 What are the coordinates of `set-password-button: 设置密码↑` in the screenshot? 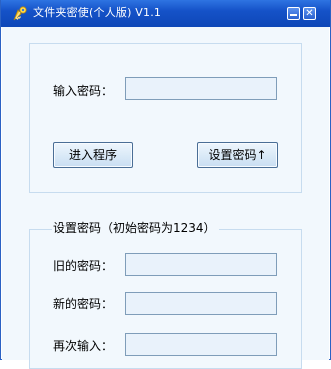 It's located at (237, 155).